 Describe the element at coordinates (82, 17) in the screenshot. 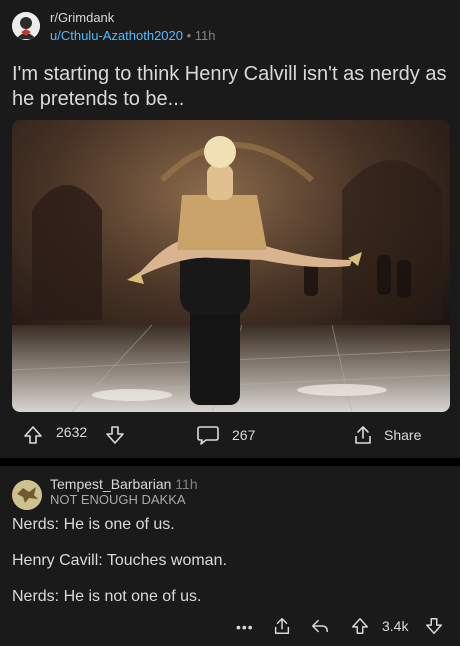

I see `subreddit-name: r/Grimdank` at that location.